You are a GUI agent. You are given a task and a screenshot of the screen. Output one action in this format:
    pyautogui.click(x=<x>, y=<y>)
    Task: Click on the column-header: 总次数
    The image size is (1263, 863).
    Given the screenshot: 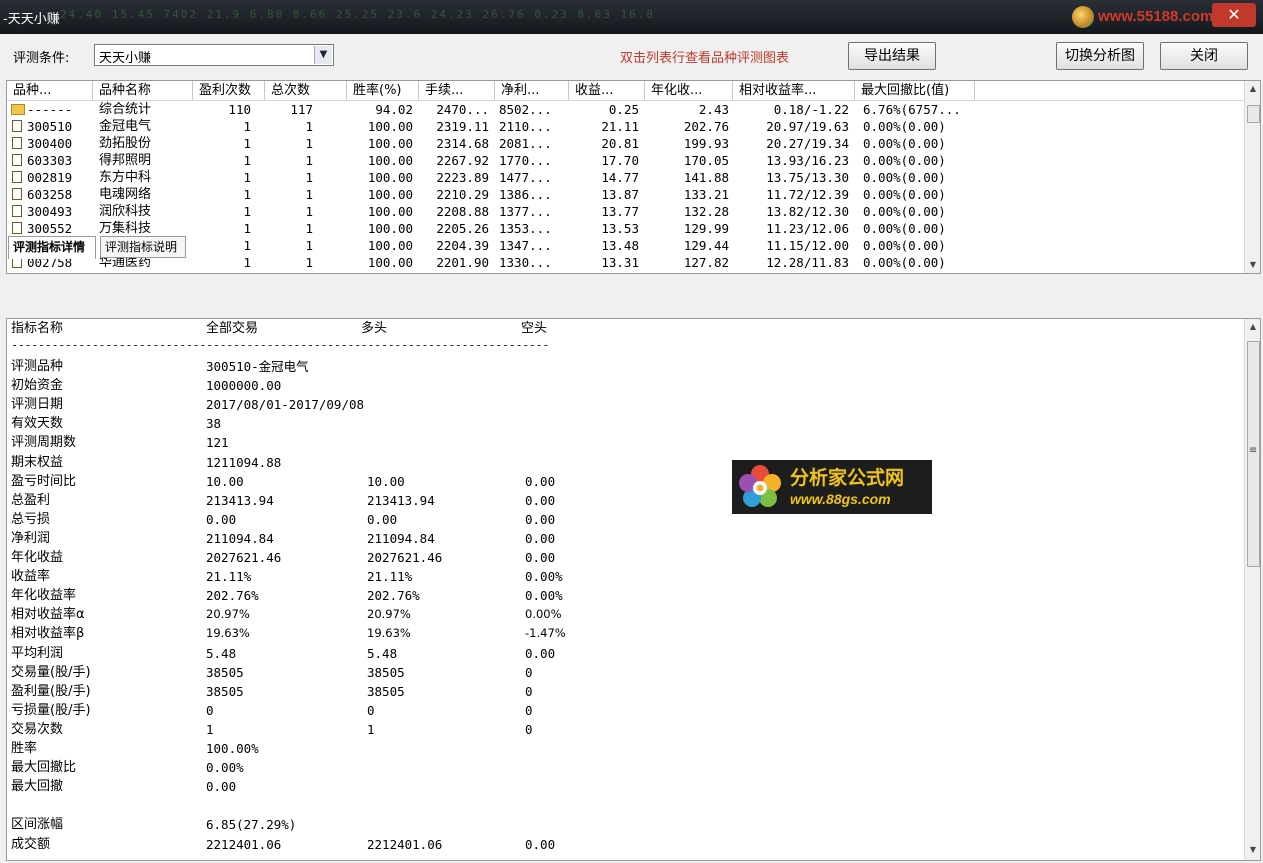 What is the action you would take?
    pyautogui.click(x=306, y=90)
    